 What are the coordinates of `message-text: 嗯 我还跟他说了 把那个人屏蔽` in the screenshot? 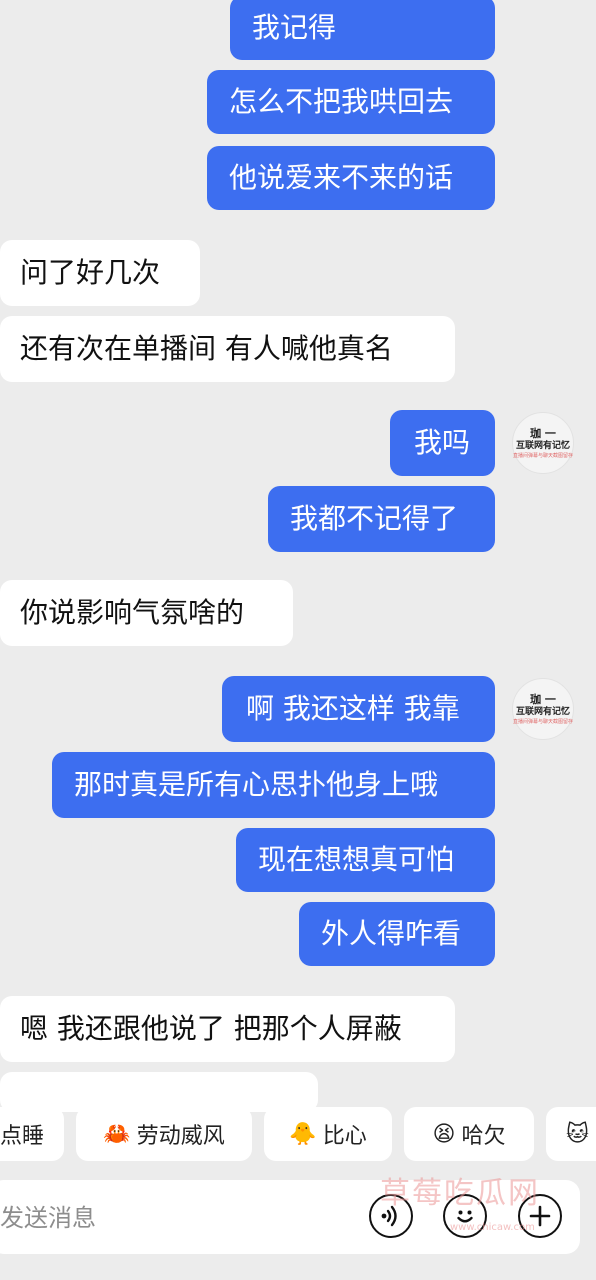 It's located at (211, 1028).